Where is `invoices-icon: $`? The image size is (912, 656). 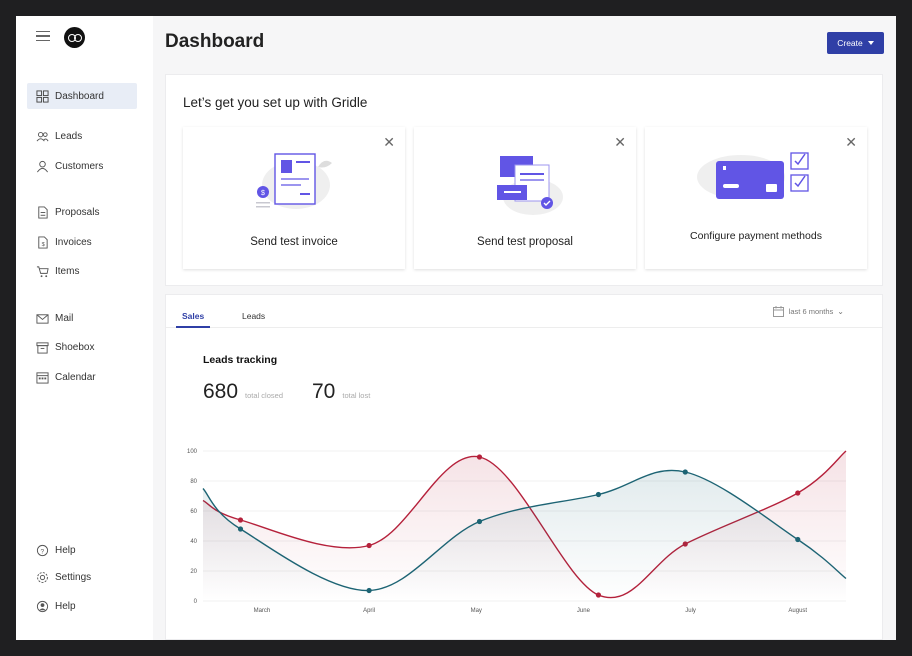 invoices-icon: $ is located at coordinates (43, 242).